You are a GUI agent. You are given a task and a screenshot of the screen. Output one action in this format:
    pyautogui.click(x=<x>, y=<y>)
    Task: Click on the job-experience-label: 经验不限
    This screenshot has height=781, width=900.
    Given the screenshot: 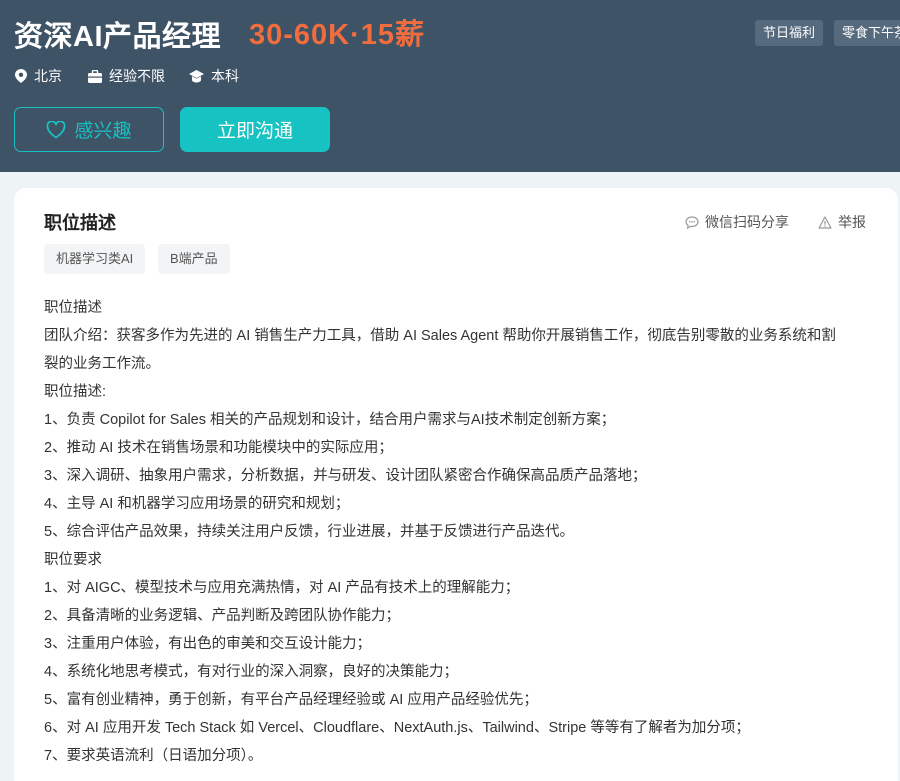 What is the action you would take?
    pyautogui.click(x=137, y=76)
    